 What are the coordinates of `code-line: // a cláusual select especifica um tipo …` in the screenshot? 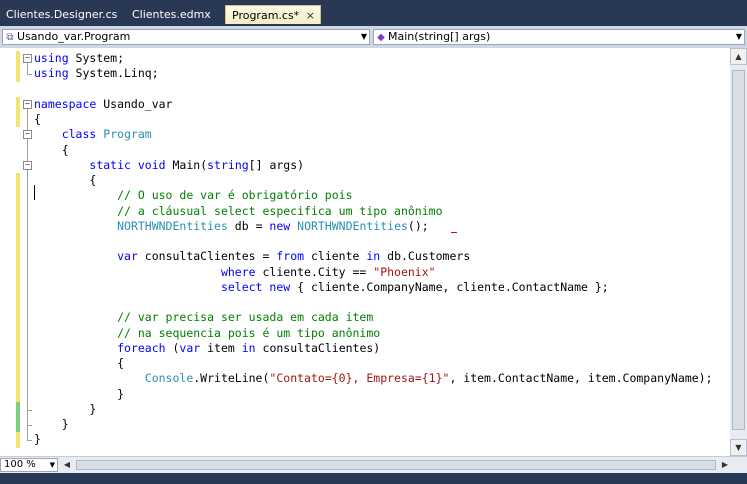 It's located at (238, 211).